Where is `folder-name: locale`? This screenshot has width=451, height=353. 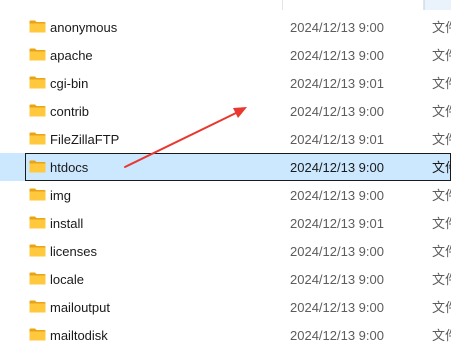 folder-name: locale is located at coordinates (67, 279).